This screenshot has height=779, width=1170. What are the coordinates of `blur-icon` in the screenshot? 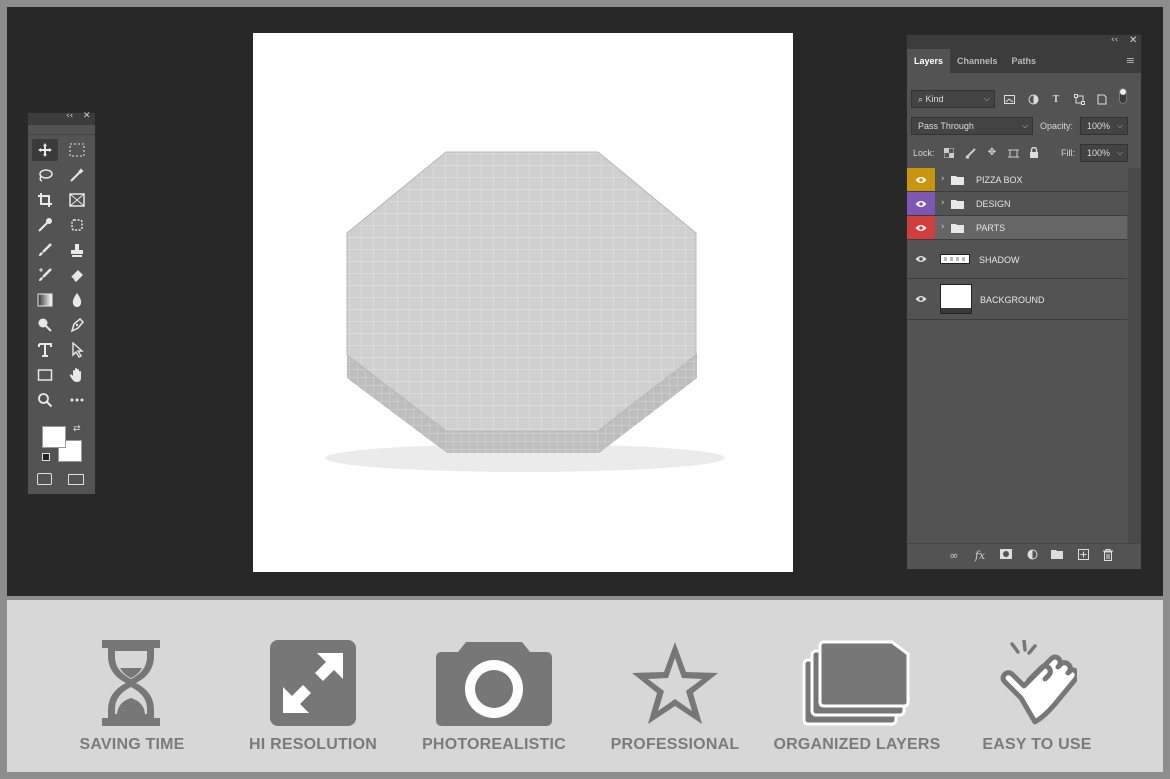 It's located at (77, 300).